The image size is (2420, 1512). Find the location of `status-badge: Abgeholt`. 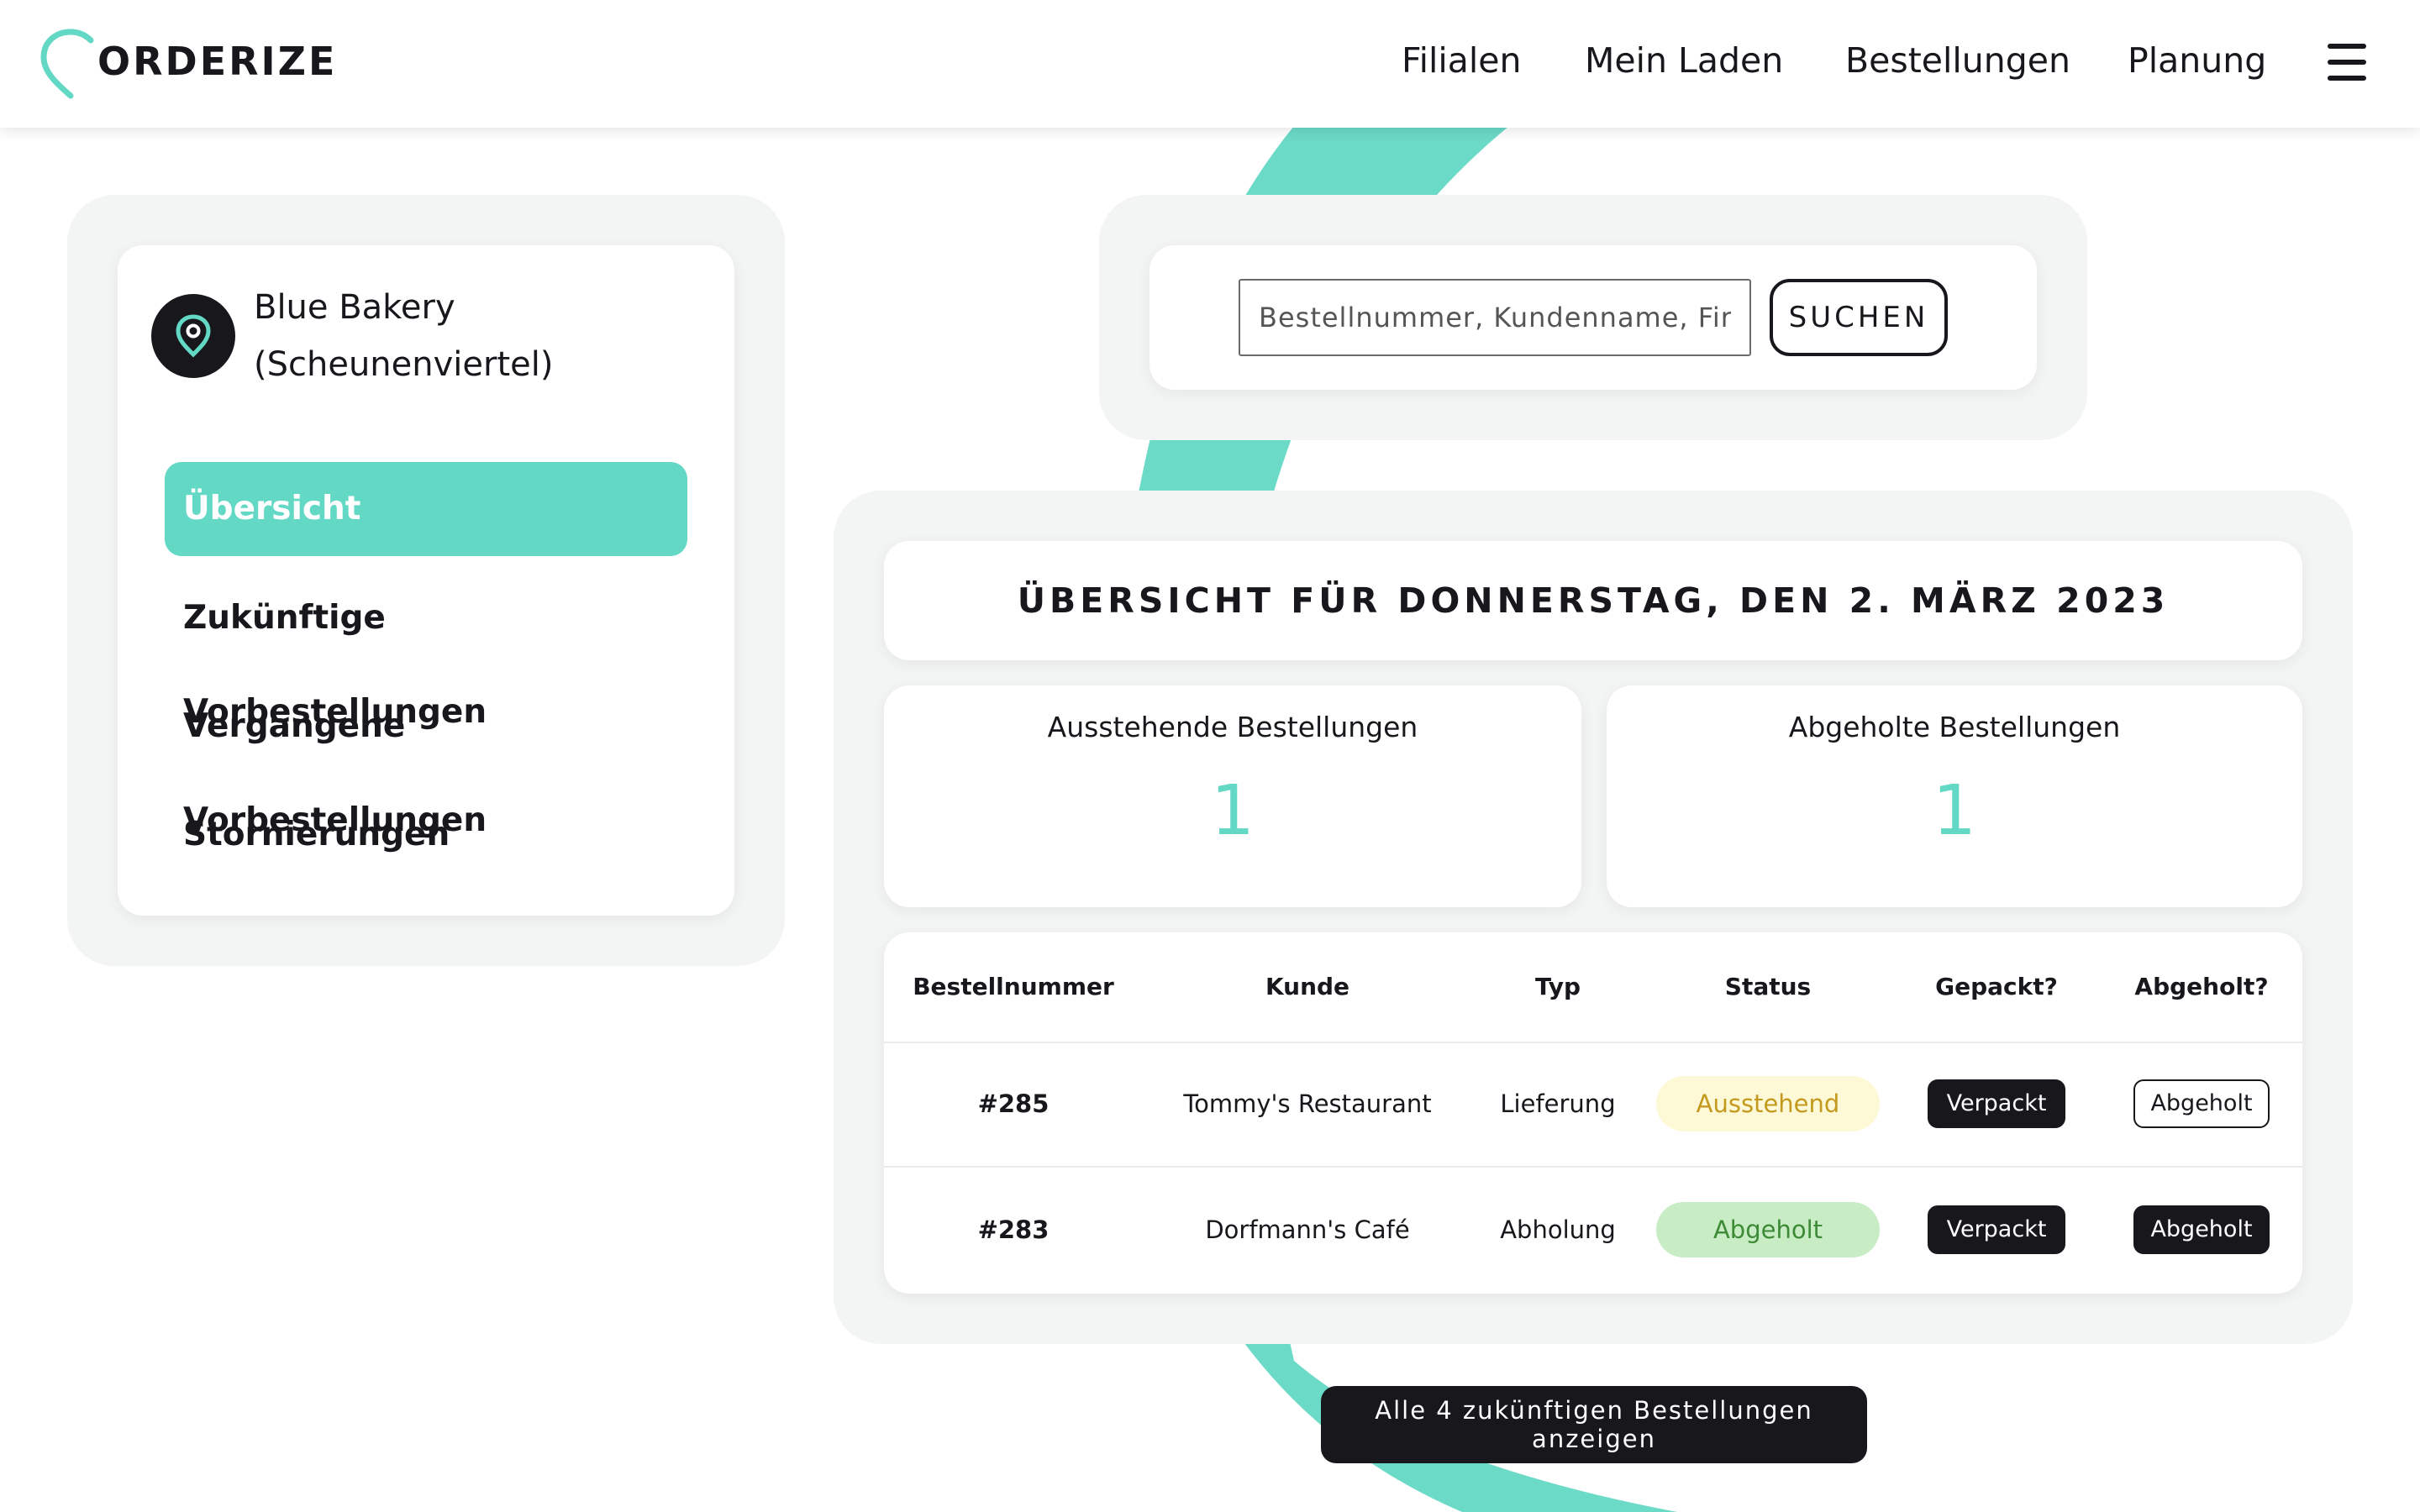

status-badge: Abgeholt is located at coordinates (1768, 1229).